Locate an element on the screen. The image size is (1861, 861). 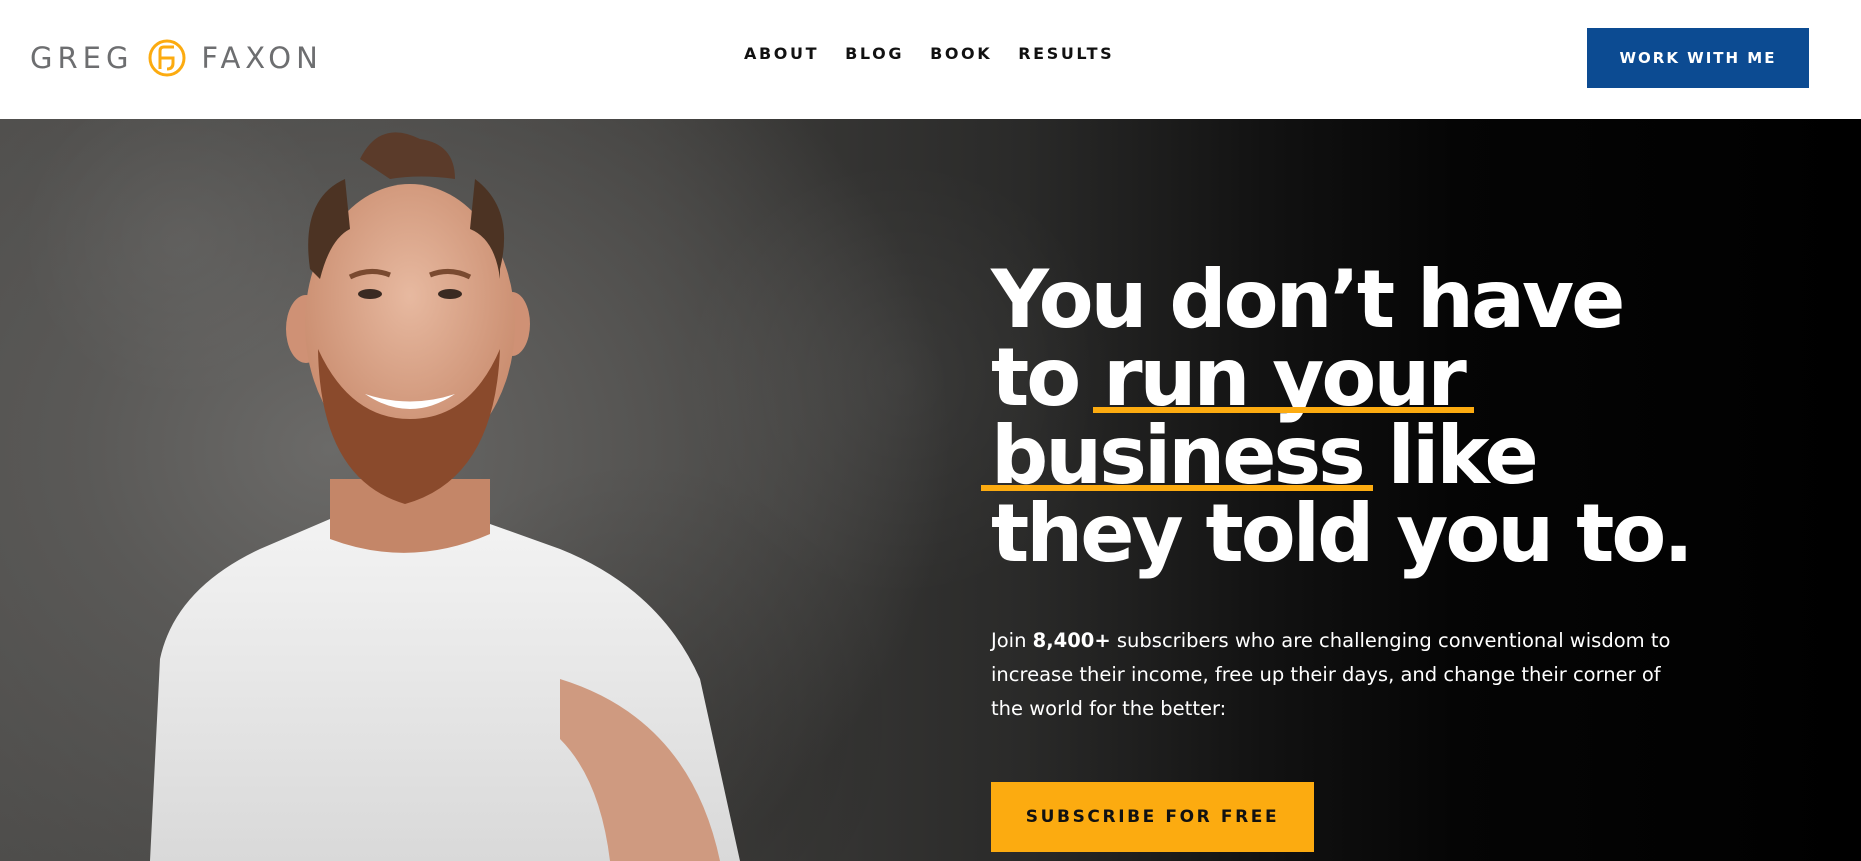
main-nav: ABOUT BLOG BOOK RESULTS is located at coordinates (929, 53).